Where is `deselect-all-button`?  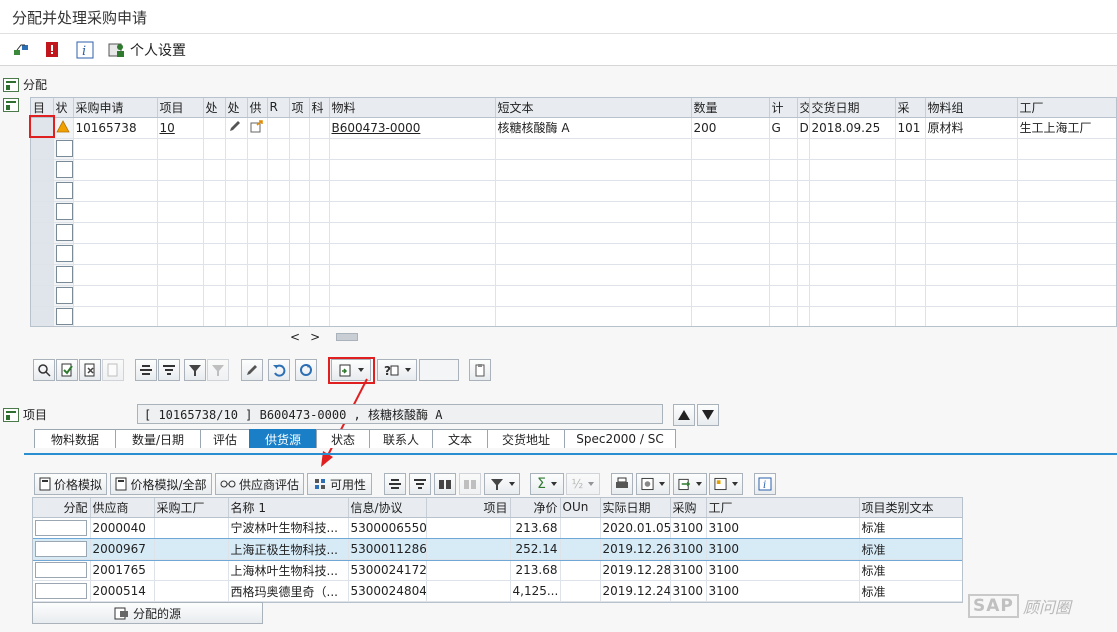 deselect-all-button is located at coordinates (90, 370).